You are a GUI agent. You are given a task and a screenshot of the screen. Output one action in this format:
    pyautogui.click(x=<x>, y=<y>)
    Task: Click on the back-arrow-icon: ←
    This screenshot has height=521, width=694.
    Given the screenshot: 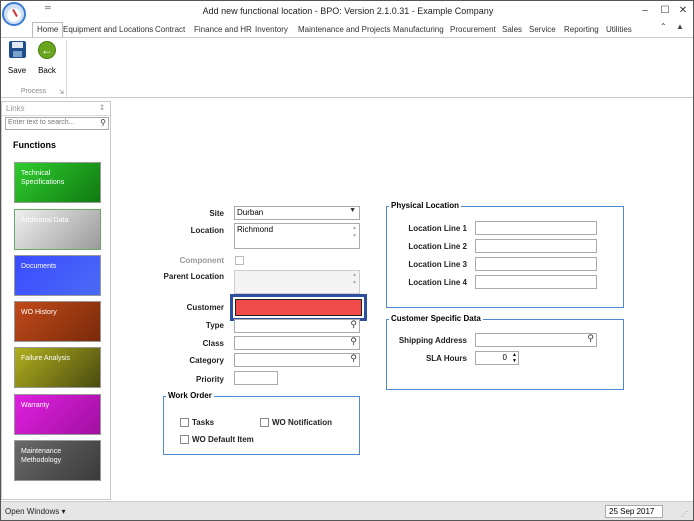 What is the action you would take?
    pyautogui.click(x=47, y=50)
    